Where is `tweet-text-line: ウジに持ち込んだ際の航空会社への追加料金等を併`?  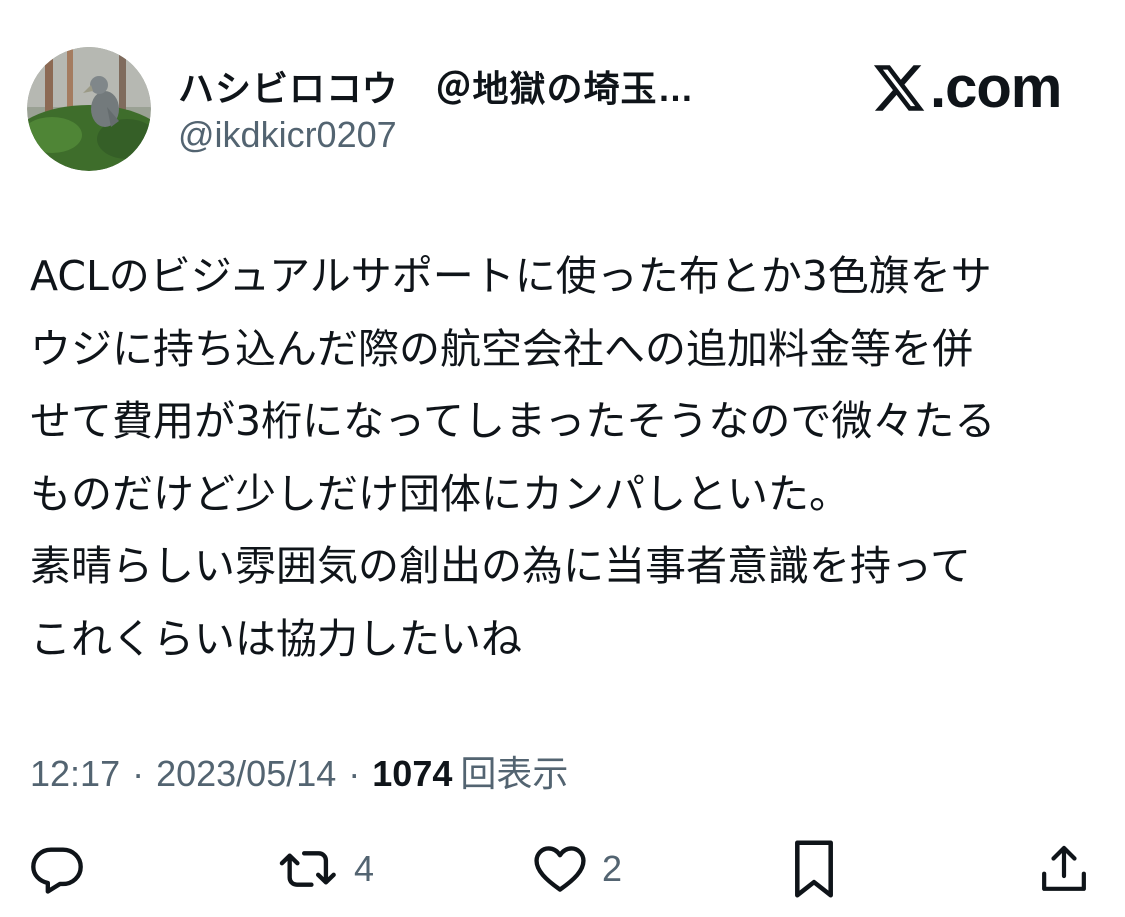
tweet-text-line: ウジに持ち込んだ際の航空会社への追加料金等を併 is located at coordinates (501, 348).